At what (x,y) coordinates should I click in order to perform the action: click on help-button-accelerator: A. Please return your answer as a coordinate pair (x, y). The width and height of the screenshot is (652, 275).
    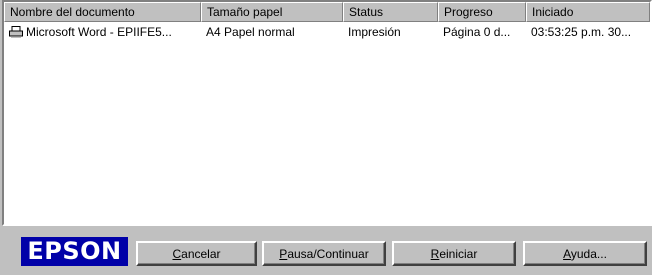
    Looking at the image, I should click on (567, 254).